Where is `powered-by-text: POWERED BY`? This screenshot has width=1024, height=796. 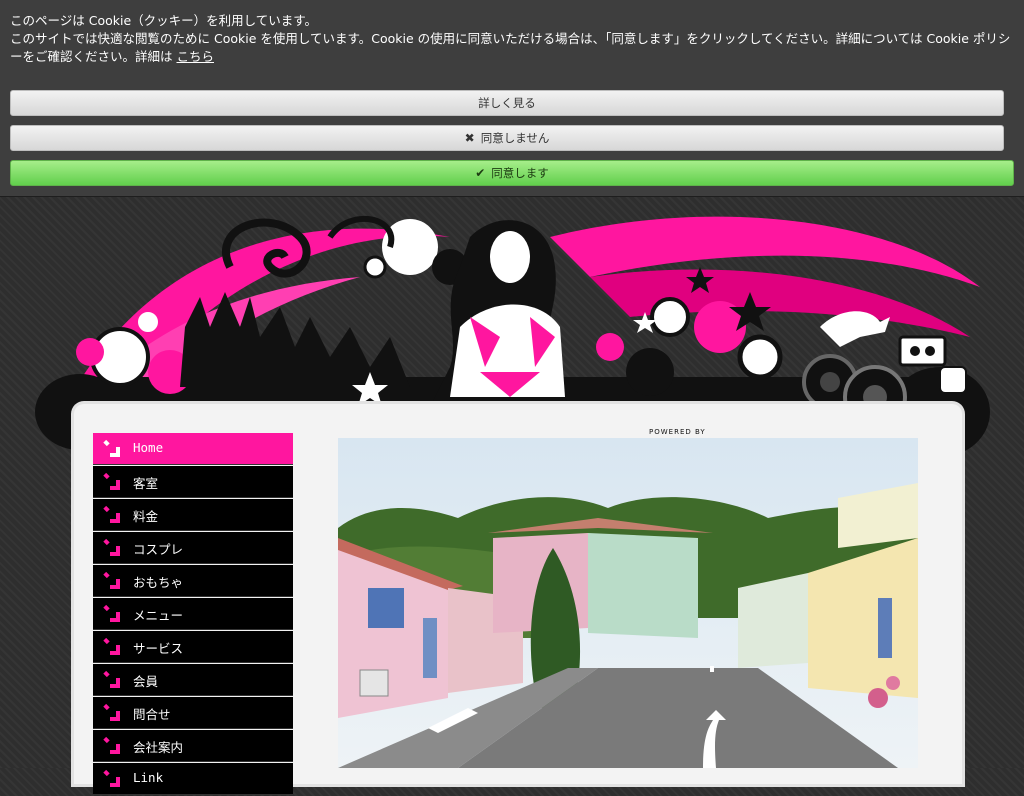
powered-by-text: POWERED BY is located at coordinates (677, 432).